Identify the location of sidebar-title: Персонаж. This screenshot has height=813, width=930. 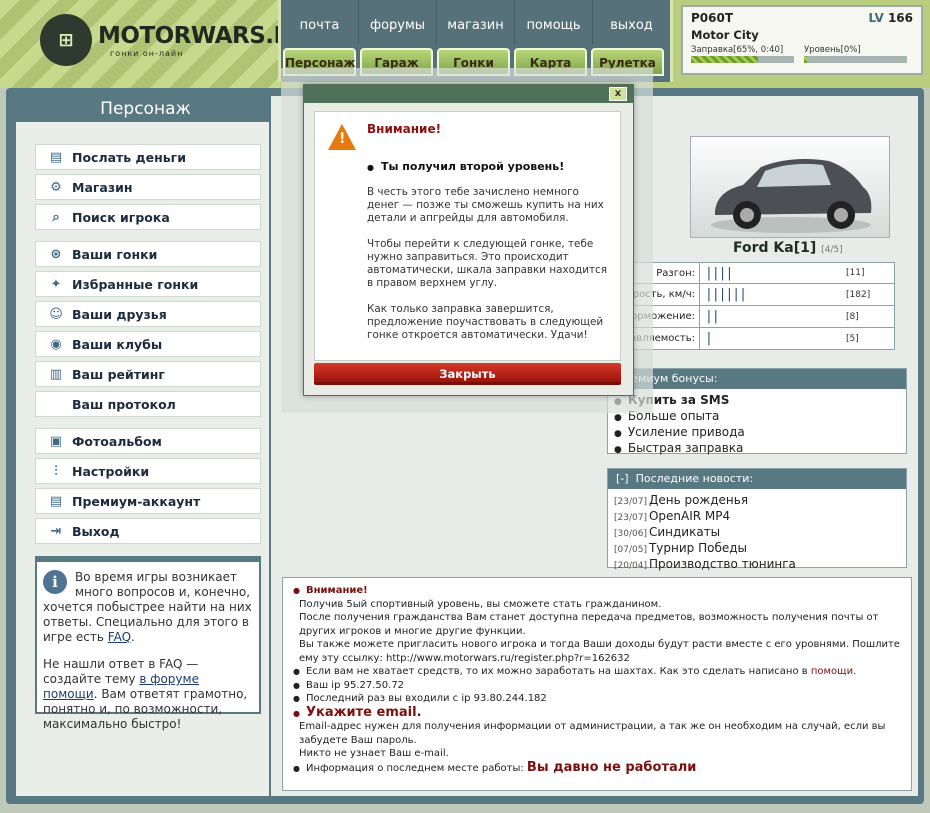
(145, 109).